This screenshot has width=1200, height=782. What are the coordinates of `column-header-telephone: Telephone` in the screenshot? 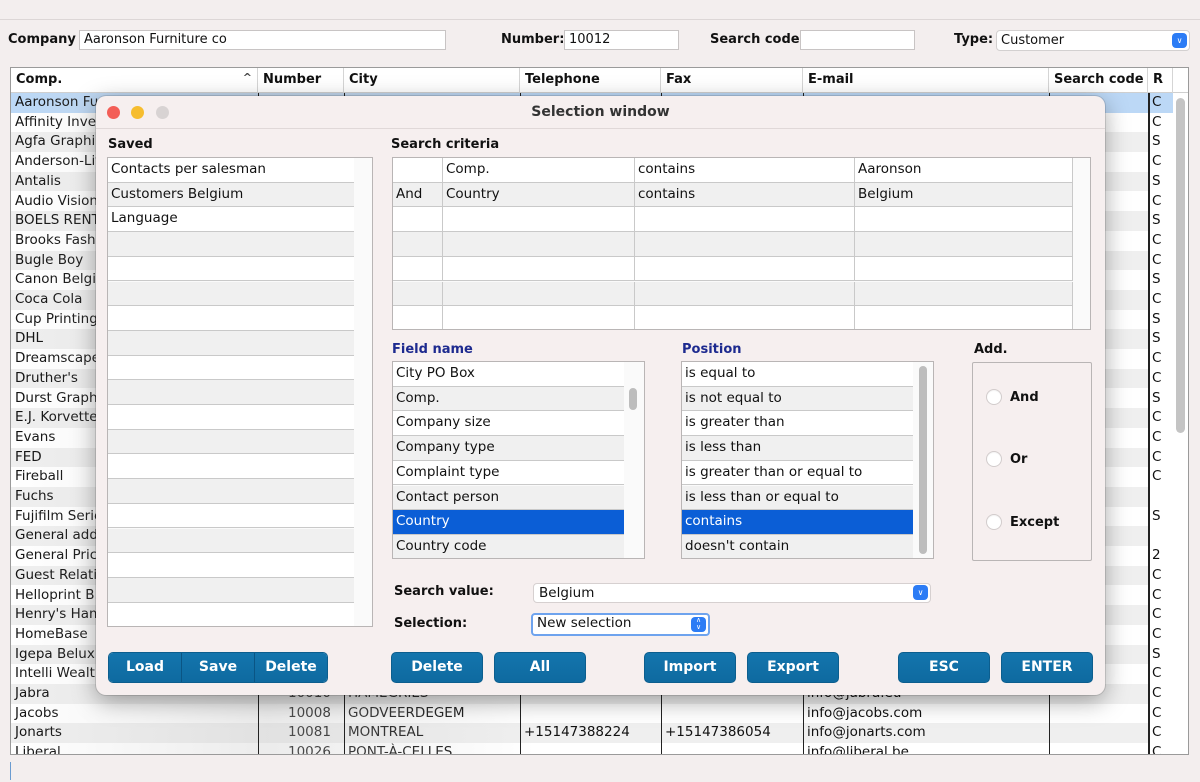 It's located at (590, 80).